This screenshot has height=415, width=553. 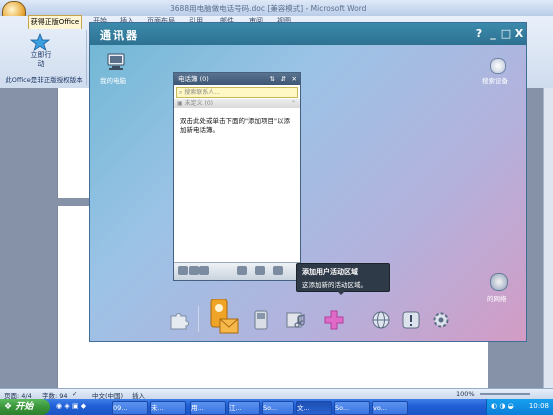 I want to click on clock: 10:08, so click(x=539, y=406).